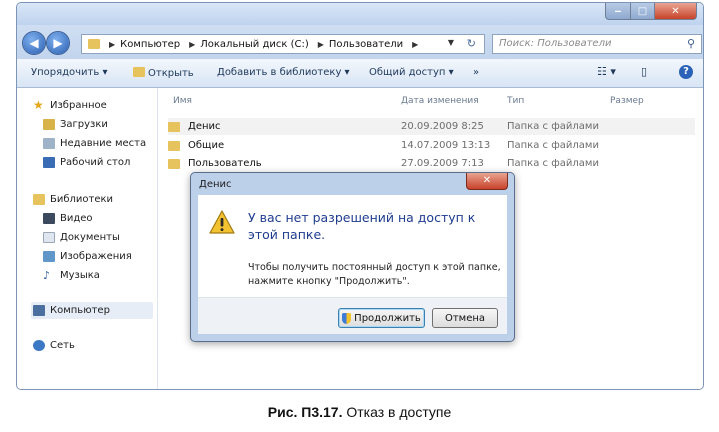  I want to click on window-controls: ‒ □ ✕, so click(651, 11).